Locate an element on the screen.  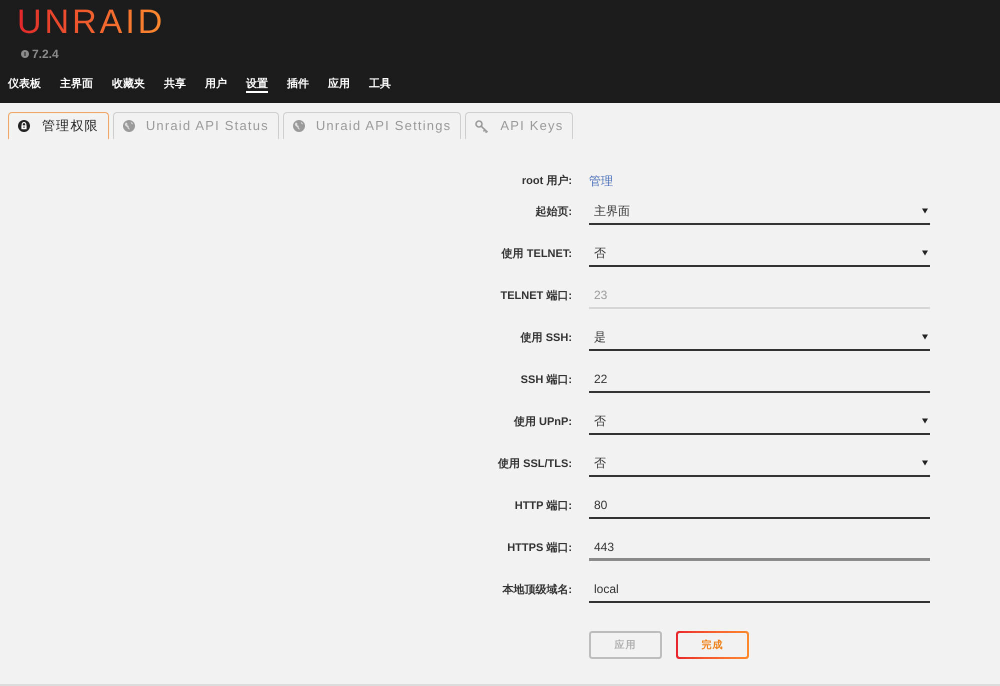
field-label: 使用 SSL/TLS: is located at coordinates (535, 464).